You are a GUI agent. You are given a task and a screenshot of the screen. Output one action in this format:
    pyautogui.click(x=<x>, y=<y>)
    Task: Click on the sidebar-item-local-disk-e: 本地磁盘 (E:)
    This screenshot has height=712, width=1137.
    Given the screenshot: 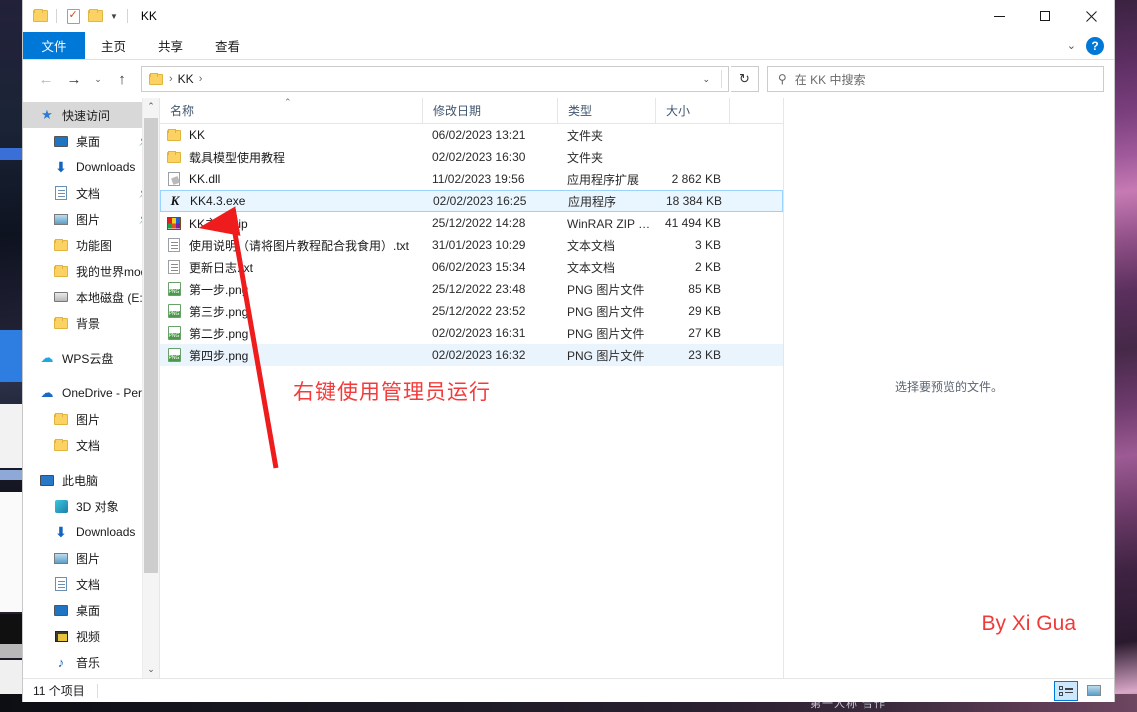 What is the action you would take?
    pyautogui.click(x=91, y=297)
    